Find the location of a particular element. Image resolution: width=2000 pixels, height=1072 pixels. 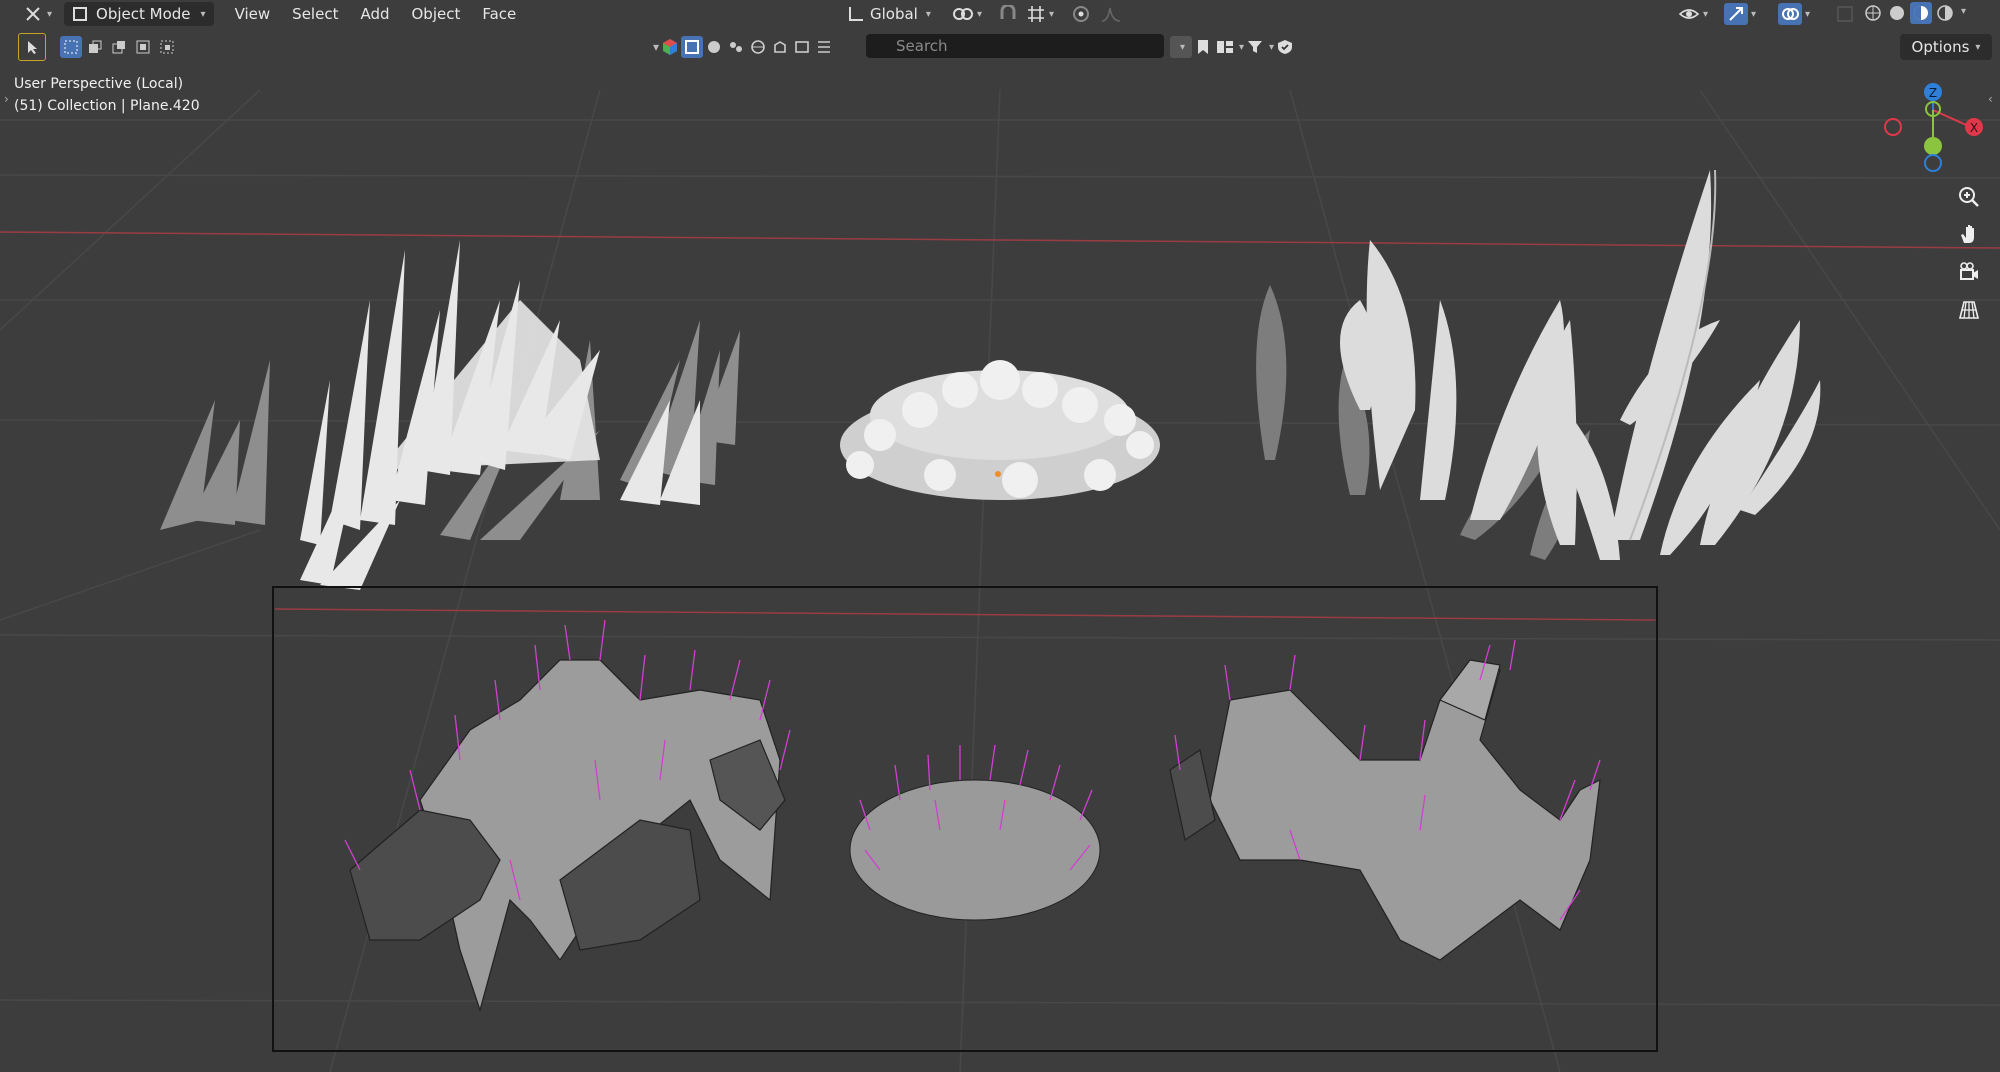

filter-world-button is located at coordinates (758, 47).